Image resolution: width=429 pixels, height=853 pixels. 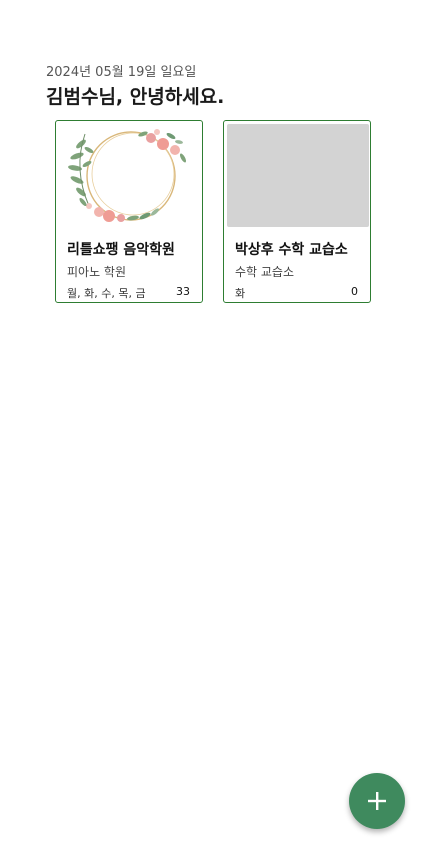 What do you see at coordinates (183, 291) in the screenshot?
I see `student-count: 33` at bounding box center [183, 291].